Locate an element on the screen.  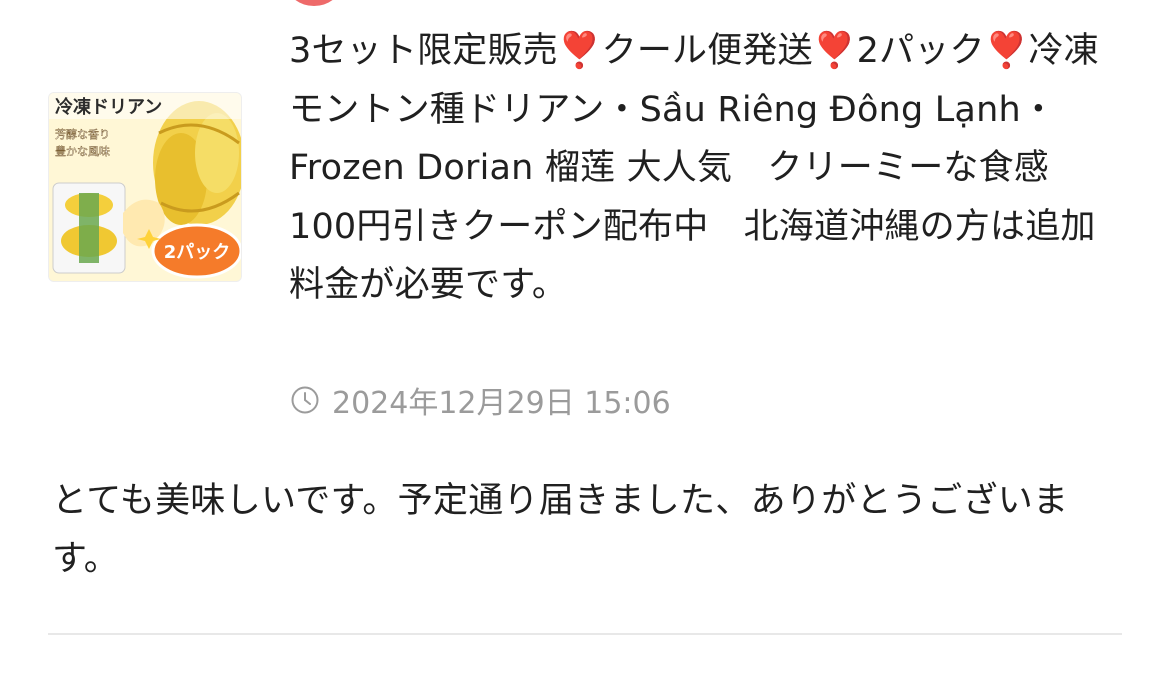
avatar is located at coordinates (314, 3).